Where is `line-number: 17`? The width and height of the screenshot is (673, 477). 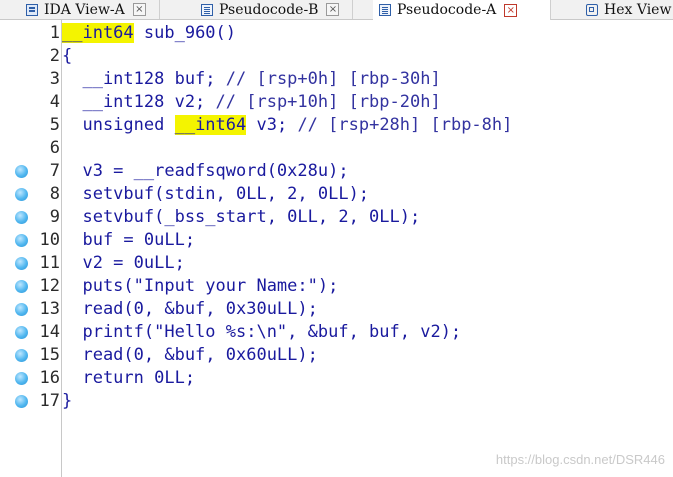 line-number: 17 is located at coordinates (49, 401).